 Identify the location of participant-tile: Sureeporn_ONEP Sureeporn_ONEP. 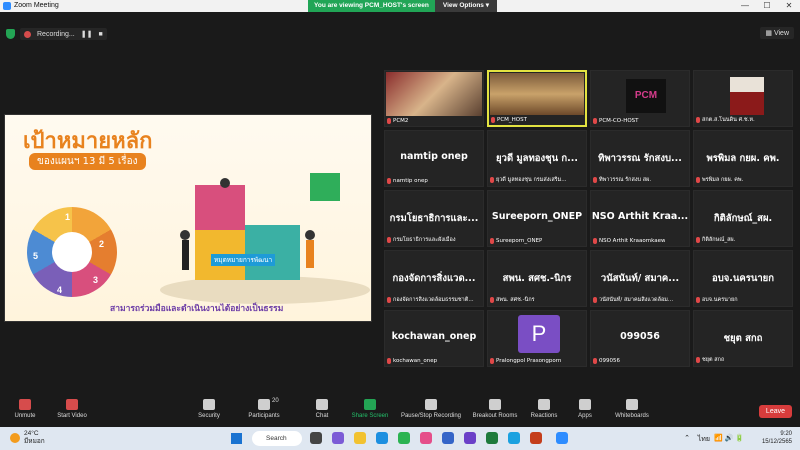
(537, 218).